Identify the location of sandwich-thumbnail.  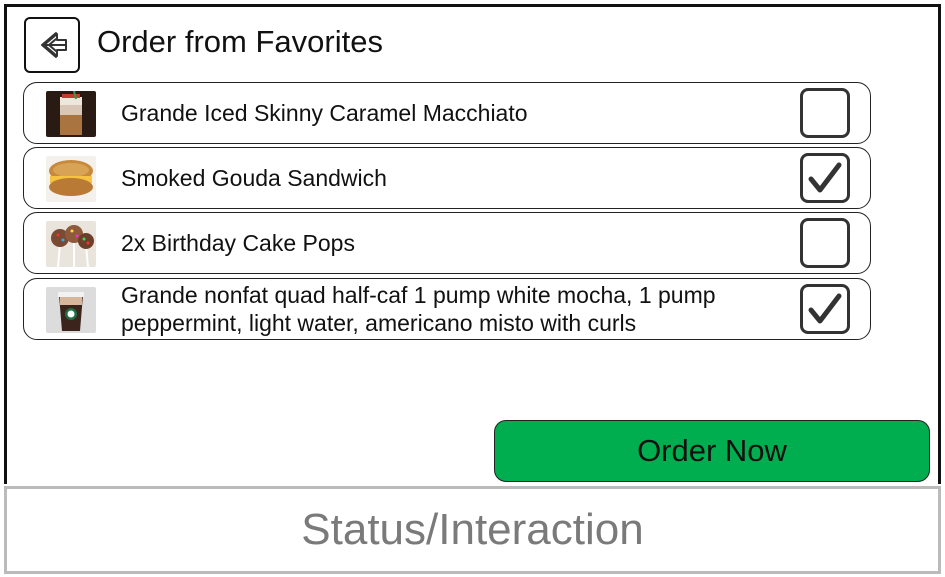
(71, 179).